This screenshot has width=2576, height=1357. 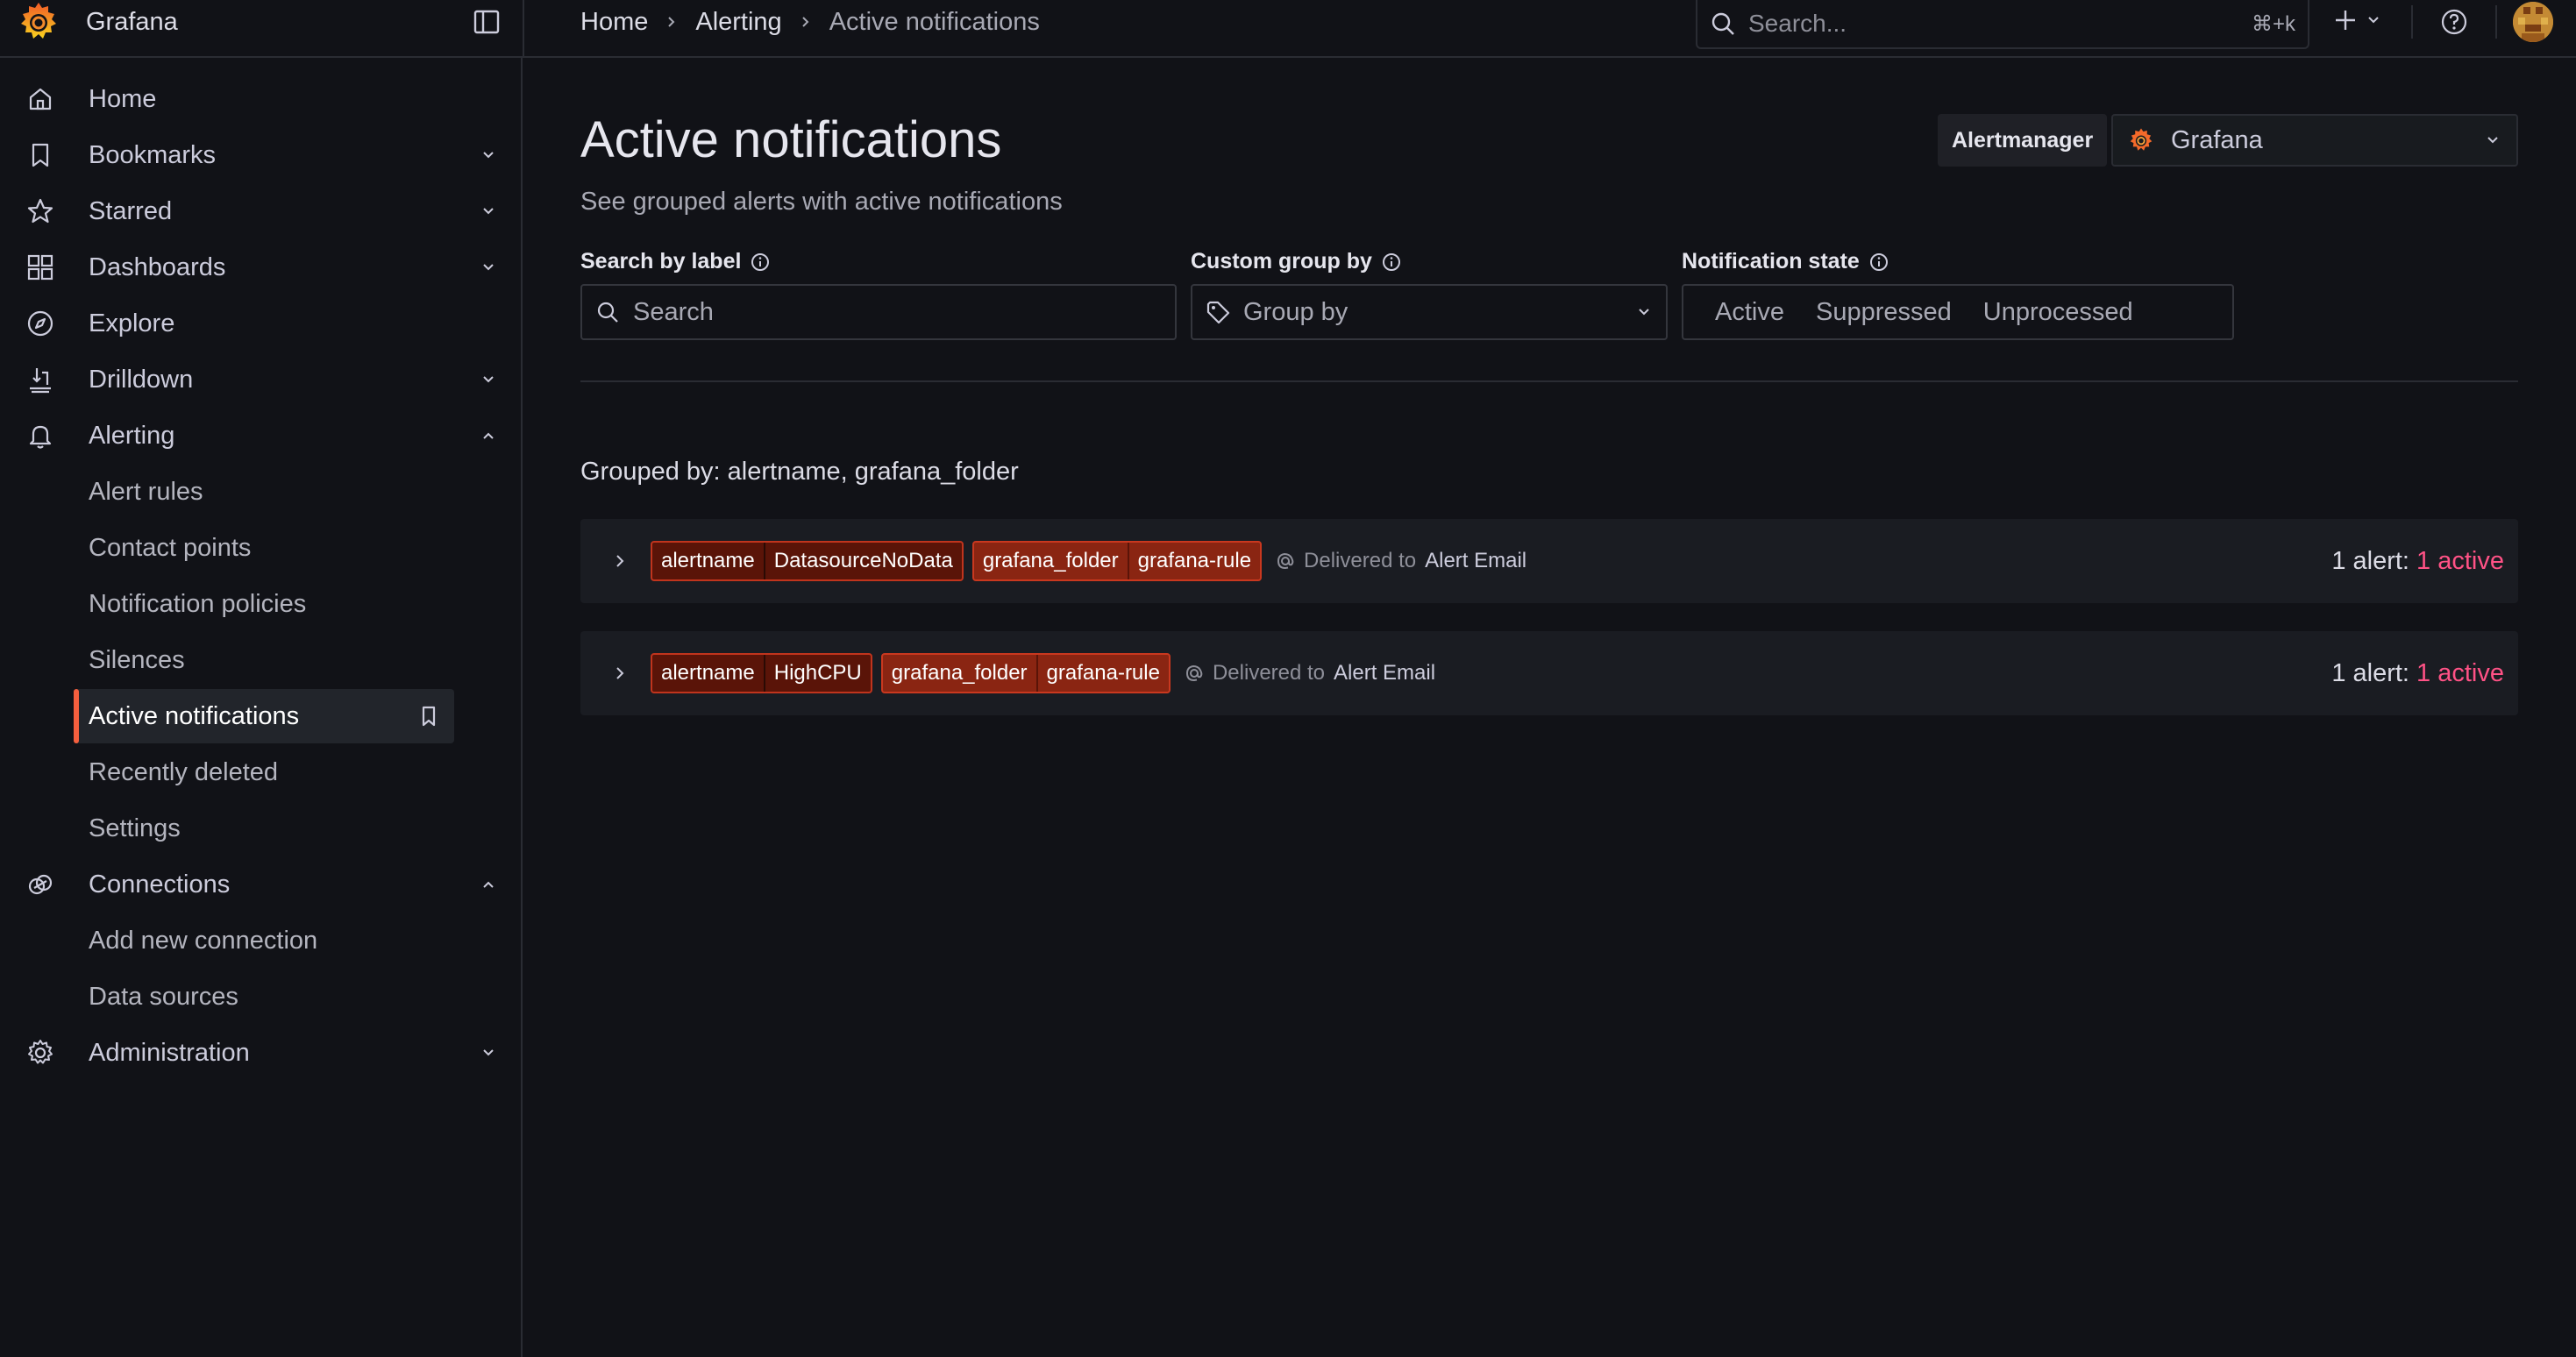 I want to click on compass-icon, so click(x=40, y=323).